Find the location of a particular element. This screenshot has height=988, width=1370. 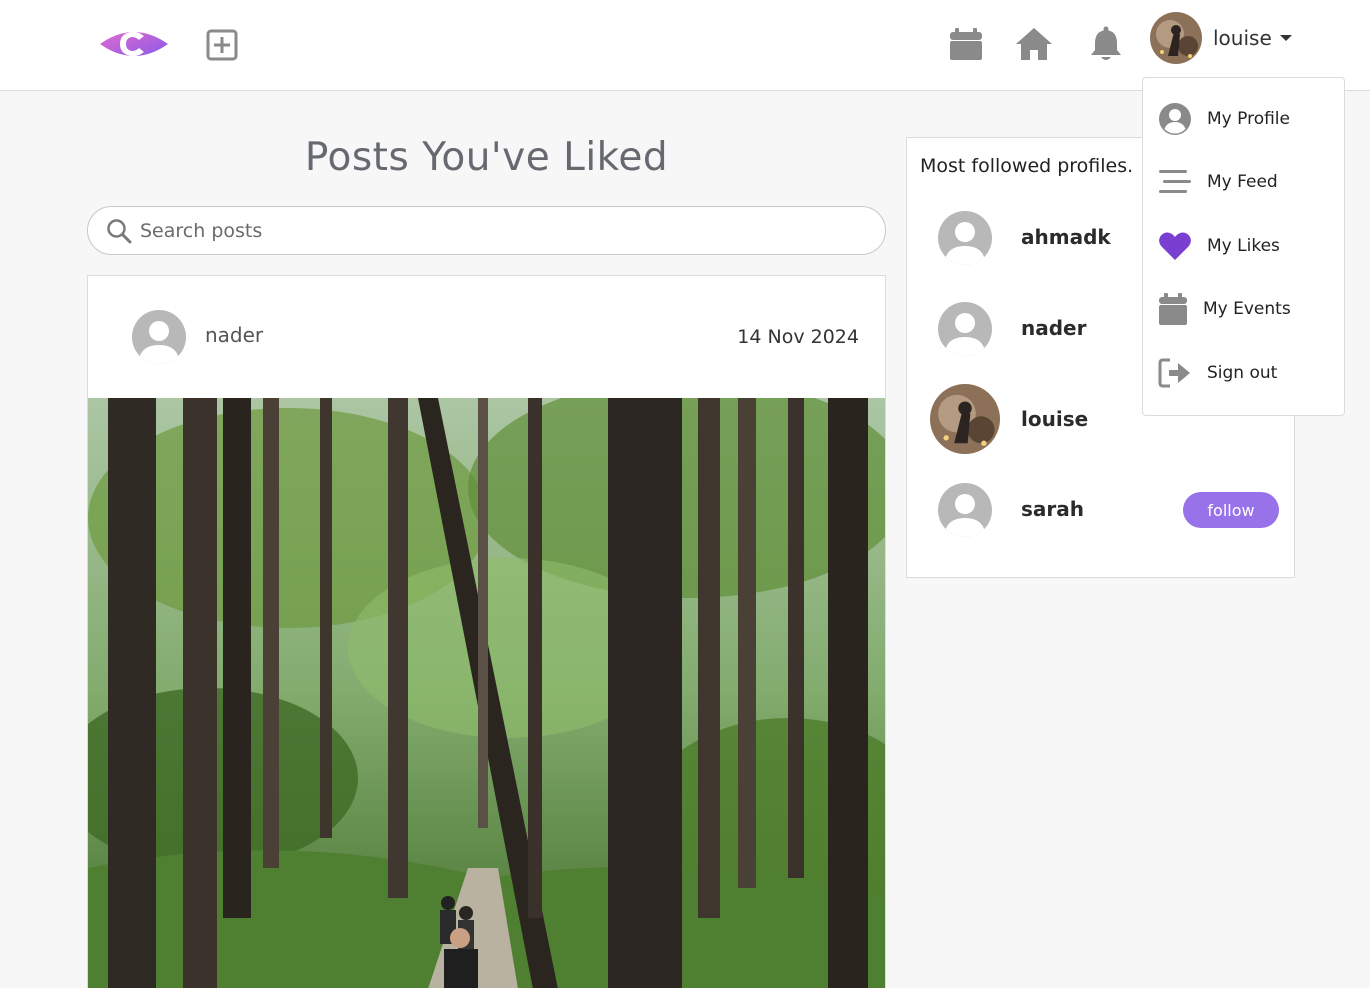

menu-item-sign-out: Sign out is located at coordinates (1243, 373).